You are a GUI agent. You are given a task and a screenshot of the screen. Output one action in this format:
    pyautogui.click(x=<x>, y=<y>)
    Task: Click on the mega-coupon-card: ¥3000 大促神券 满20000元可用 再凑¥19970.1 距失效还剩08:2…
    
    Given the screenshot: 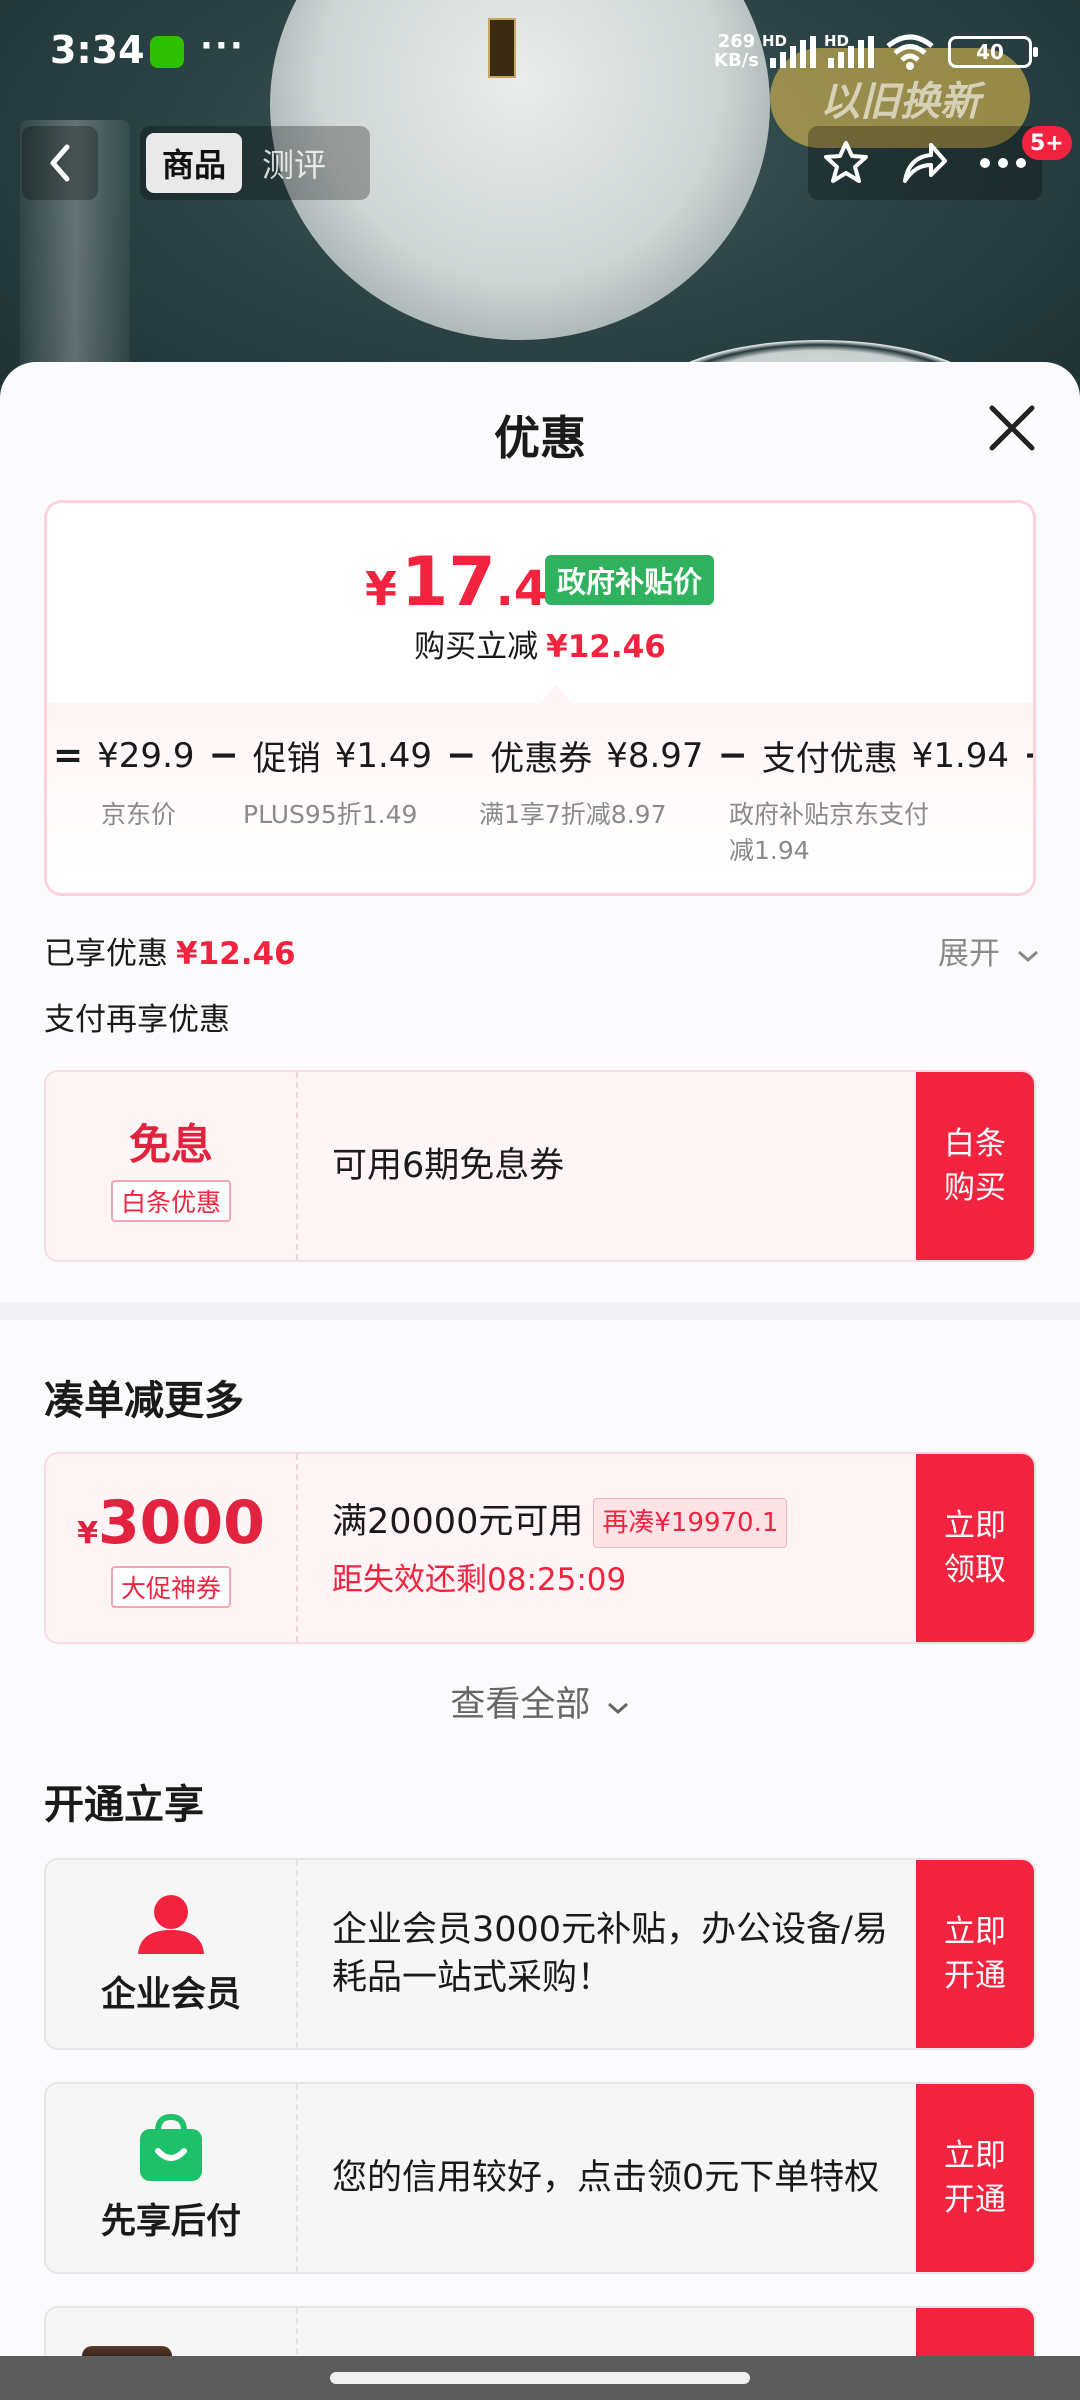 What is the action you would take?
    pyautogui.click(x=540, y=1548)
    